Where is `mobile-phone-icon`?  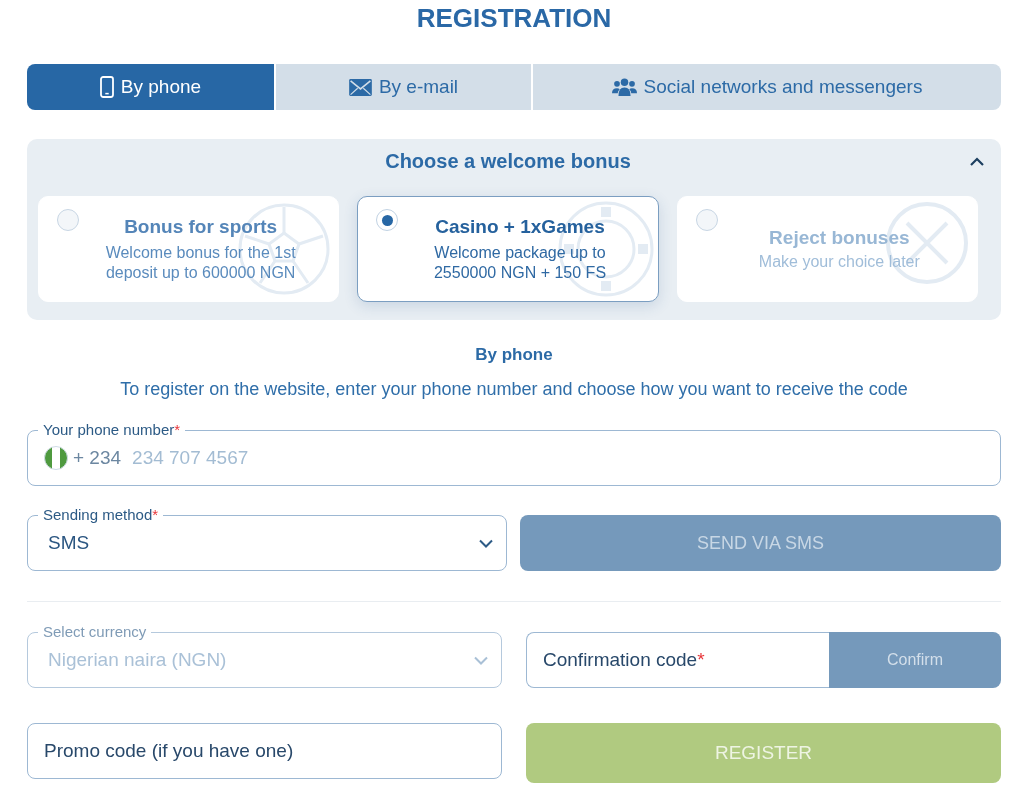 mobile-phone-icon is located at coordinates (106, 87).